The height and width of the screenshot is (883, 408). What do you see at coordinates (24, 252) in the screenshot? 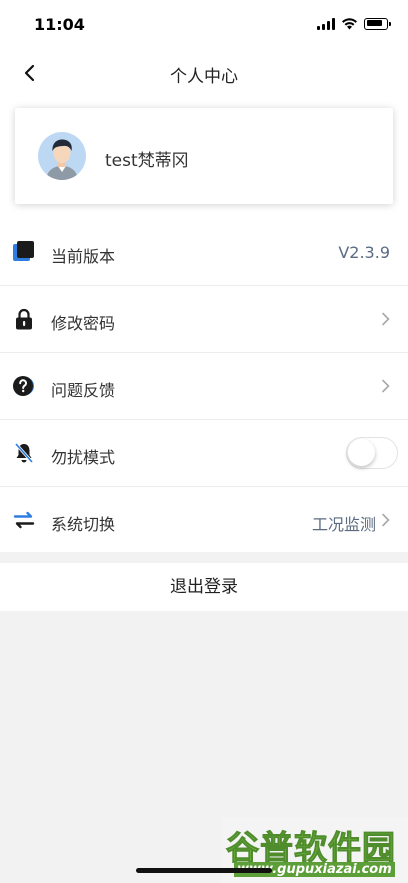
I see `version-square-icon` at bounding box center [24, 252].